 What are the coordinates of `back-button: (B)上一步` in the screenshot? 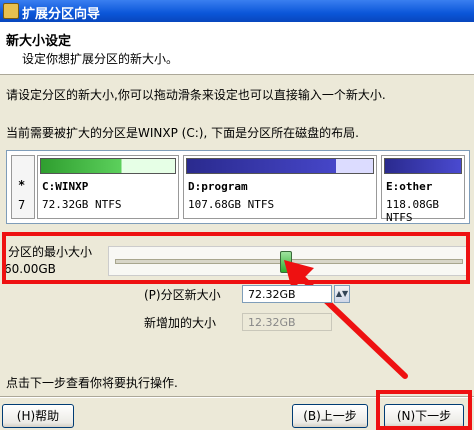 It's located at (330, 416).